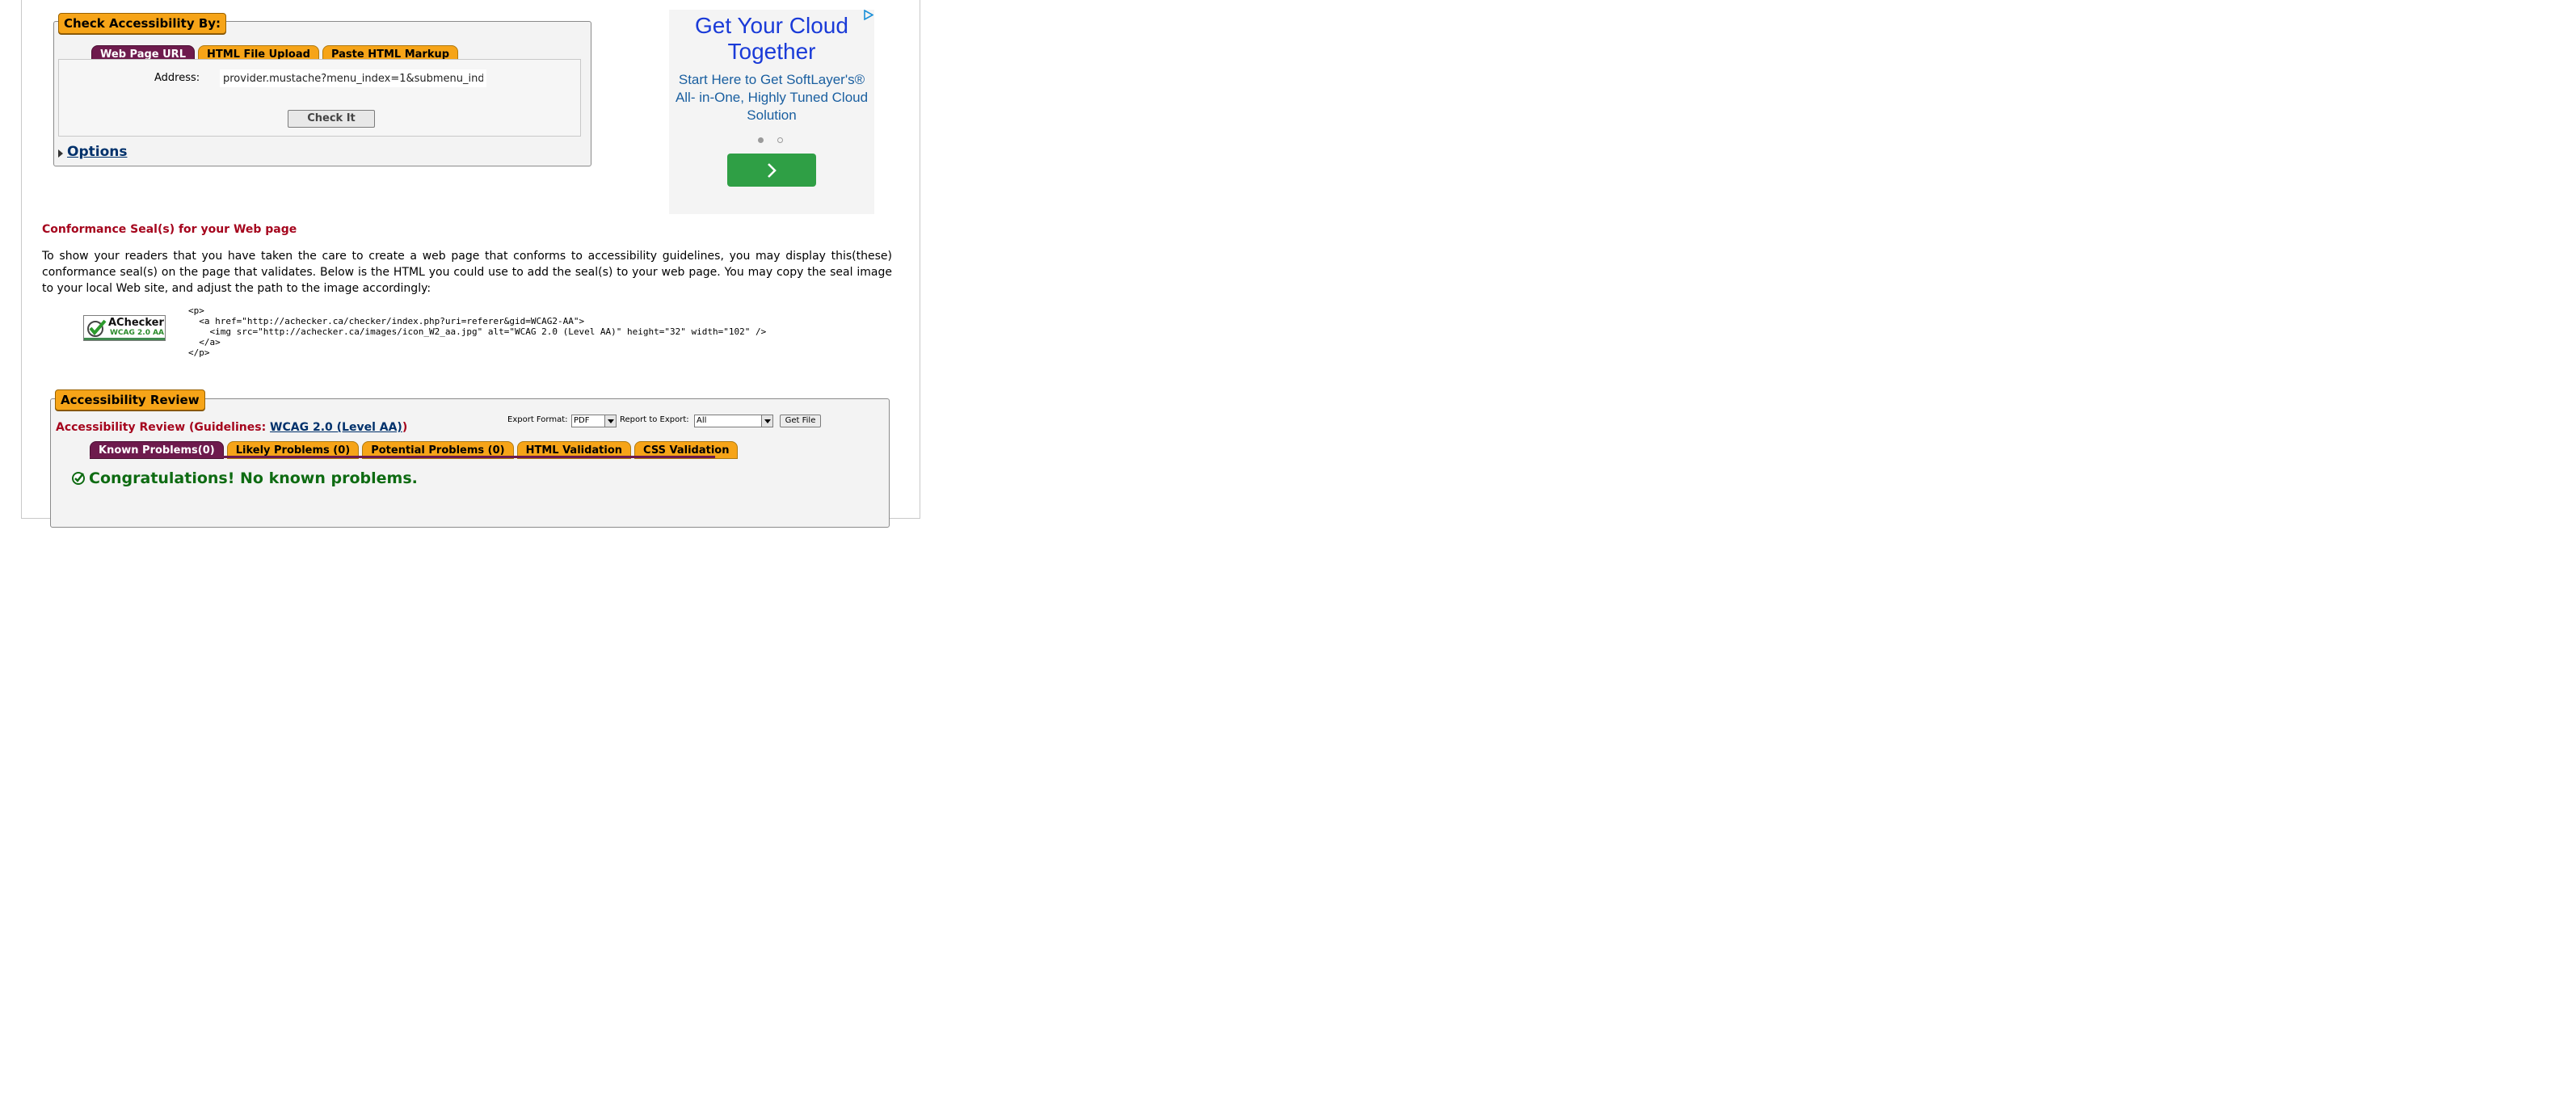 The height and width of the screenshot is (1107, 2576). Describe the element at coordinates (78, 478) in the screenshot. I see `success-check-icon` at that location.